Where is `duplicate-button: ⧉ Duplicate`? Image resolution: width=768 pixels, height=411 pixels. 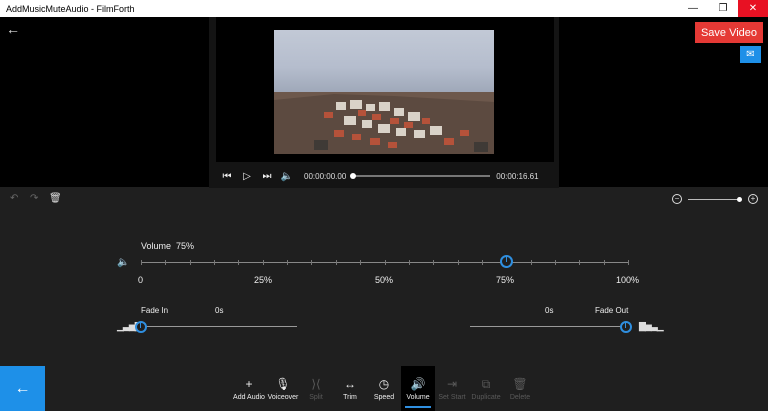 duplicate-button: ⧉ Duplicate is located at coordinates (486, 388).